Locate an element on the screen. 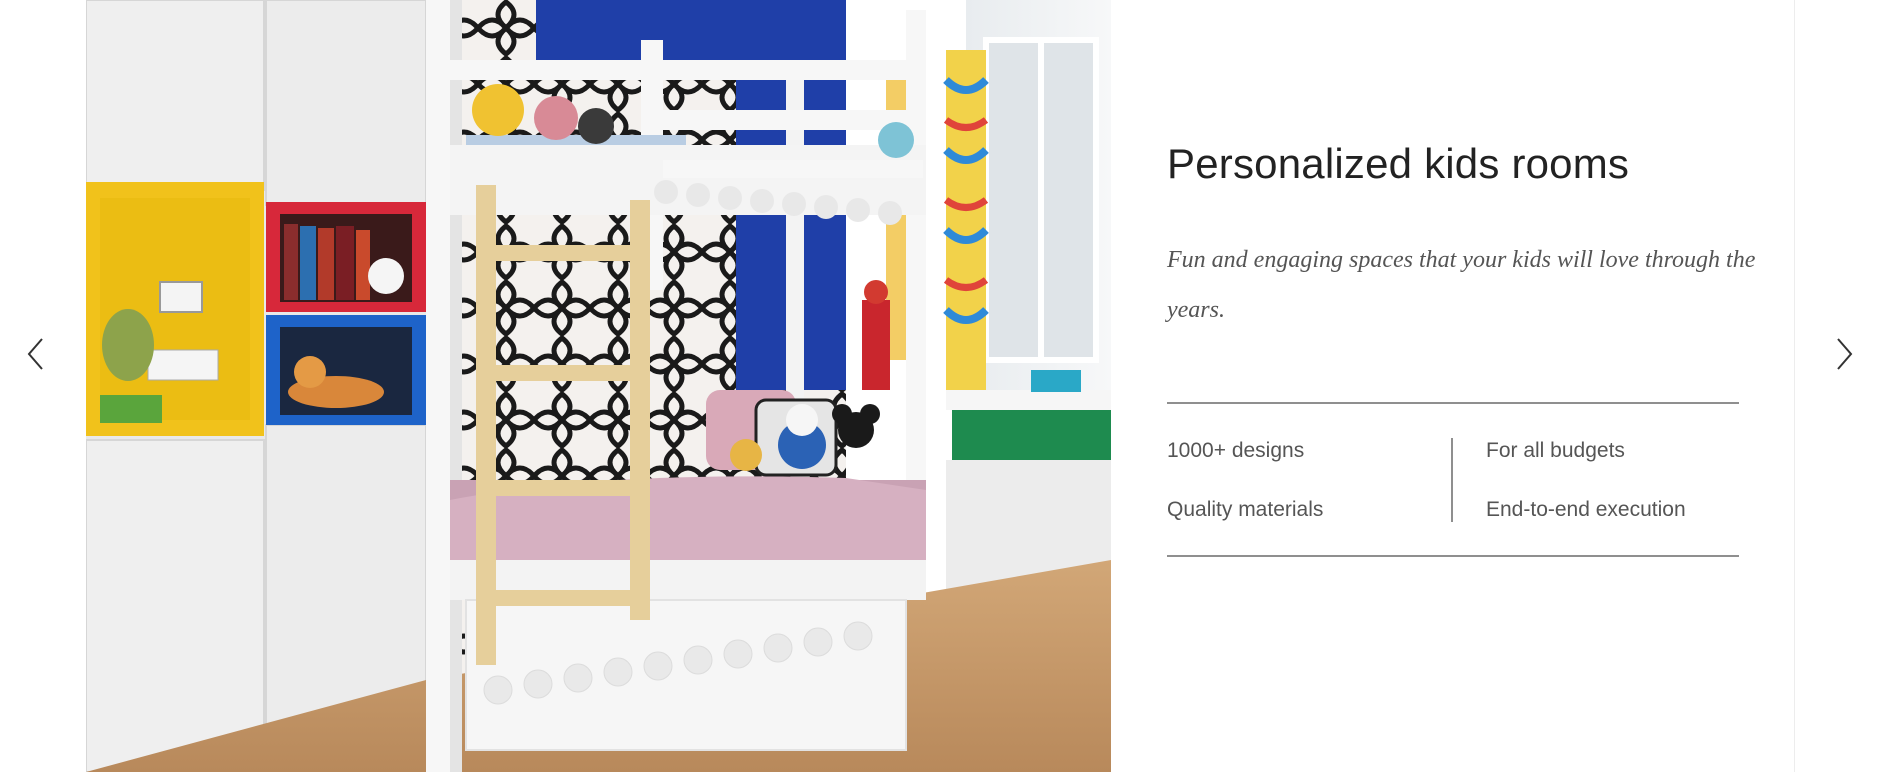 This screenshot has width=1882, height=772. feature-budgets: For all budgets is located at coordinates (1555, 450).